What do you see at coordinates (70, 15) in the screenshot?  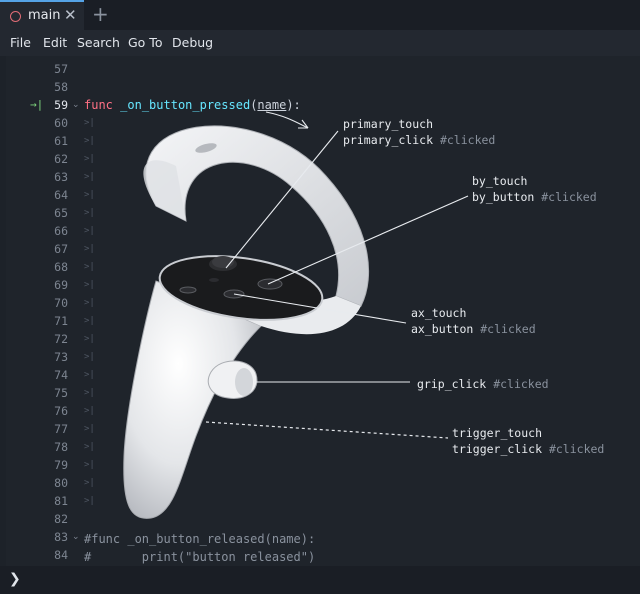 I see `close-icon: ✕` at bounding box center [70, 15].